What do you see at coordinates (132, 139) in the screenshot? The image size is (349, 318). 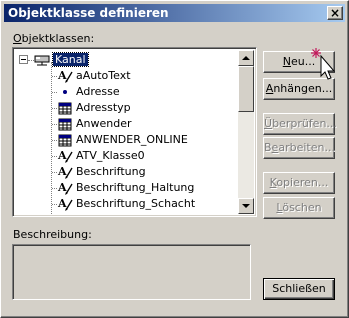 I see `tree-item-label: ANWENDER_ONLINE` at bounding box center [132, 139].